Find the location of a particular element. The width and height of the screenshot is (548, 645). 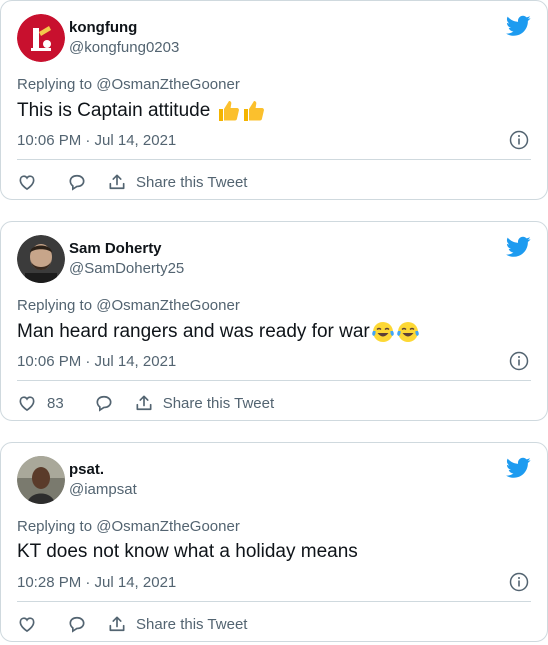

action-bar: 83 Share this Tweet is located at coordinates (145, 403).